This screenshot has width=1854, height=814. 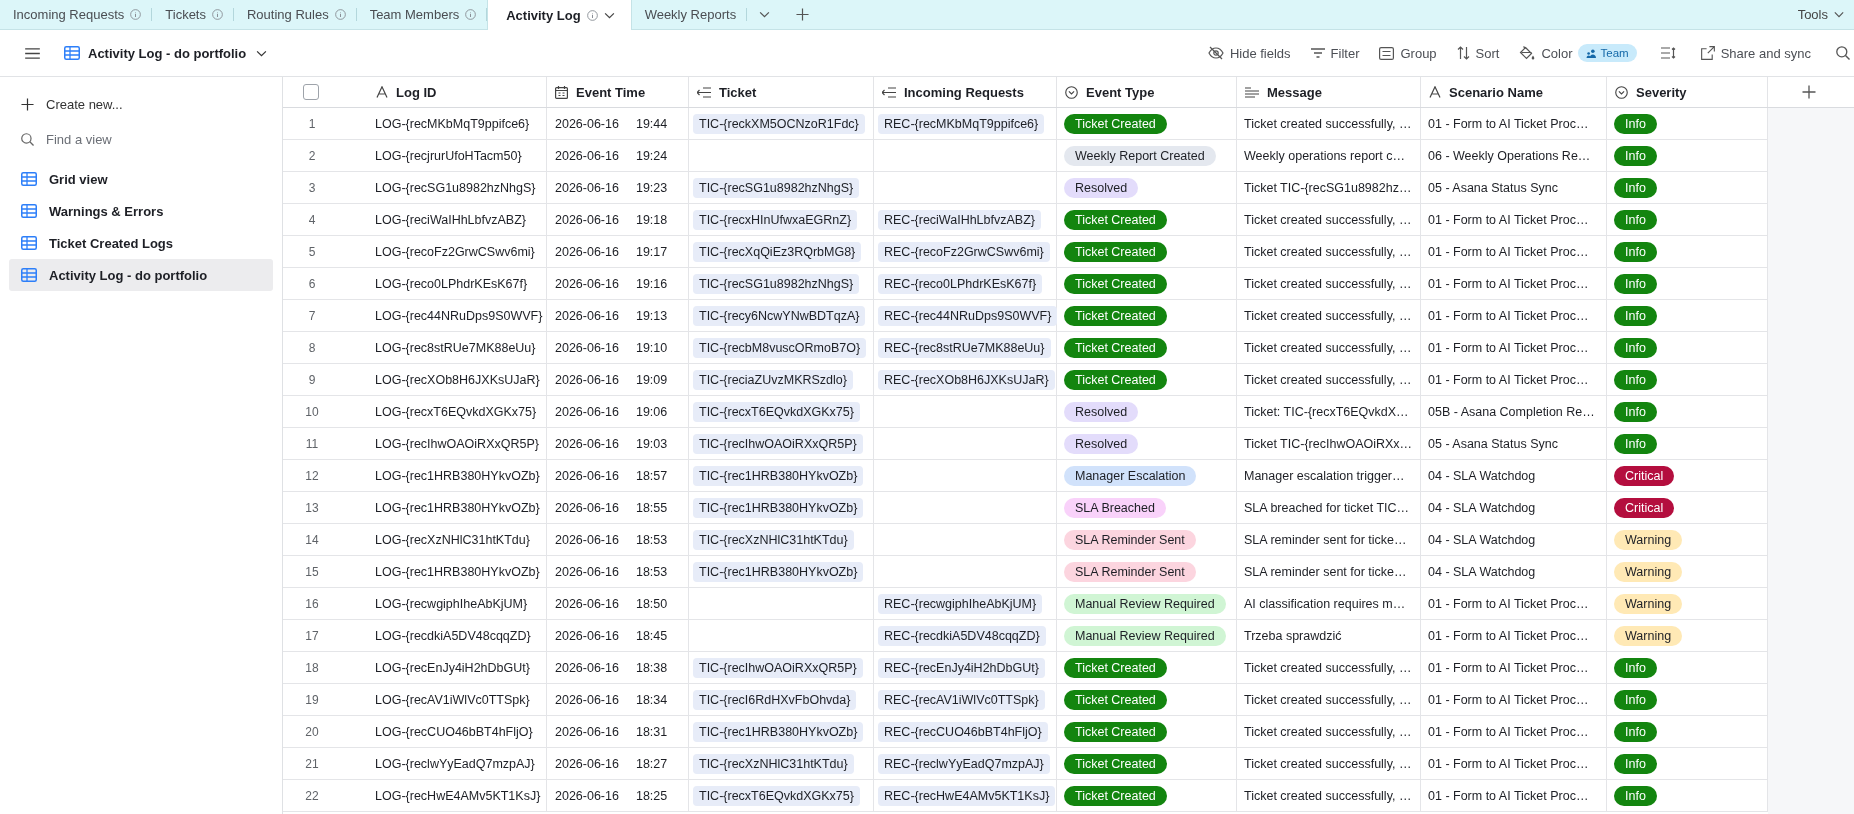 What do you see at coordinates (967, 795) in the screenshot?
I see `record-chip: REC-{recHwE4AMv5KT1KsJ}` at bounding box center [967, 795].